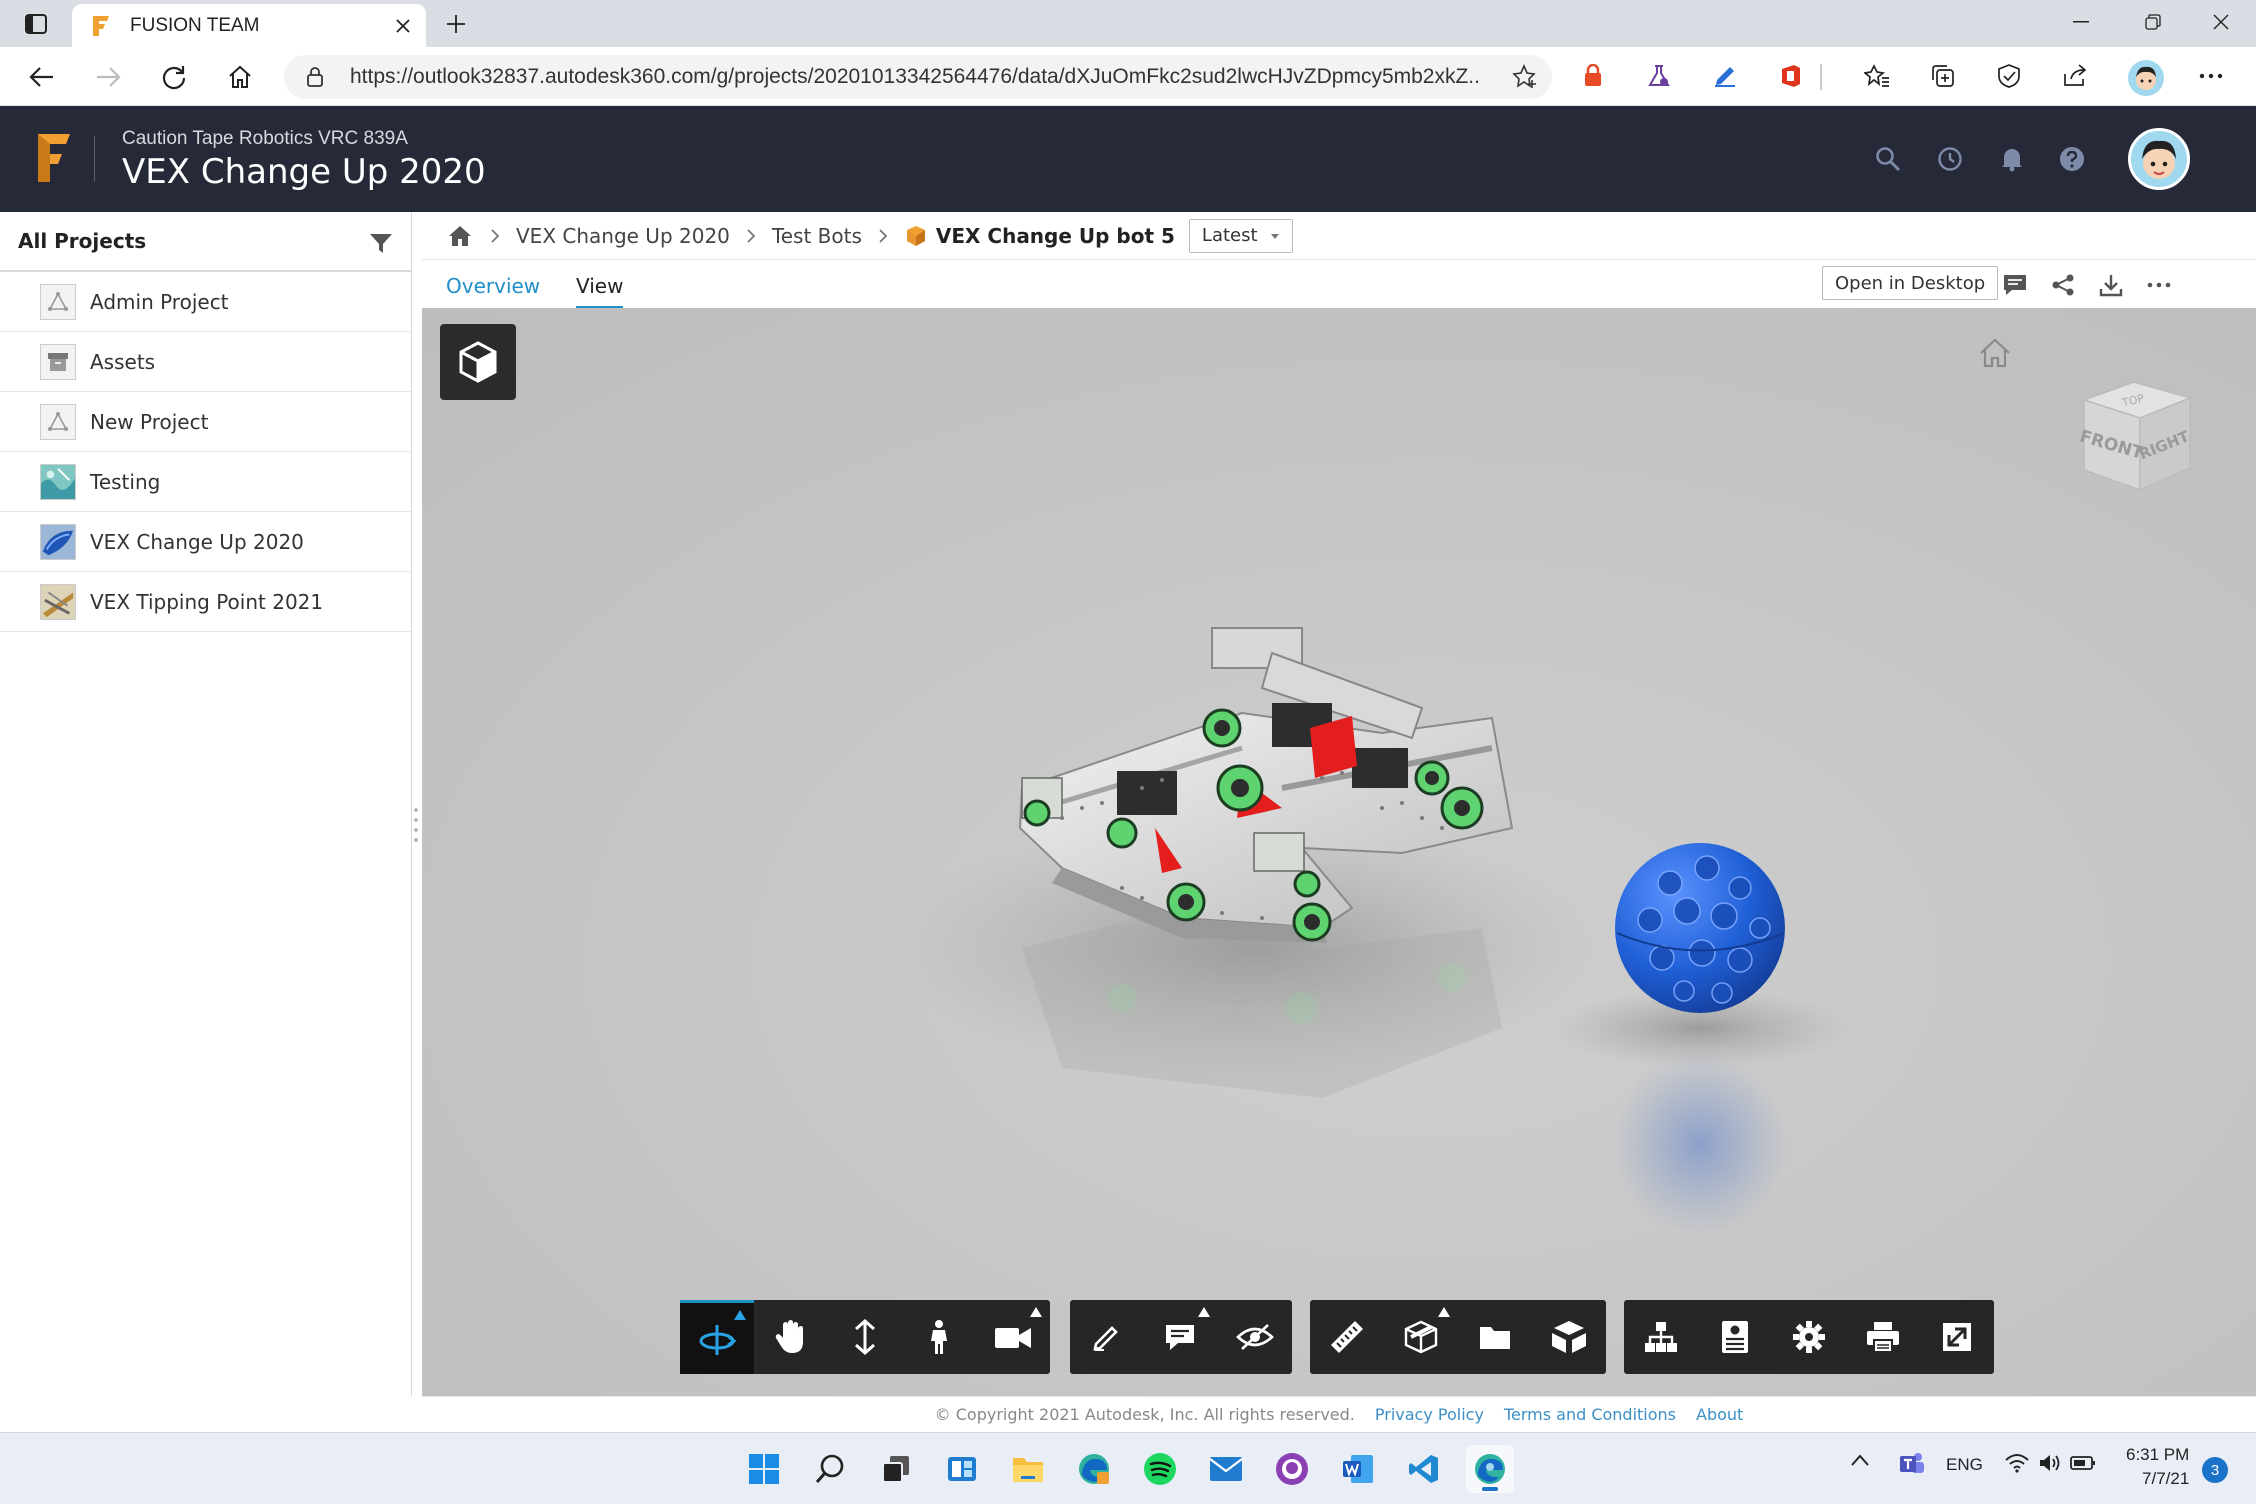 Image resolution: width=2256 pixels, height=1504 pixels. What do you see at coordinates (1593, 76) in the screenshot?
I see `extension-lastpass-icon` at bounding box center [1593, 76].